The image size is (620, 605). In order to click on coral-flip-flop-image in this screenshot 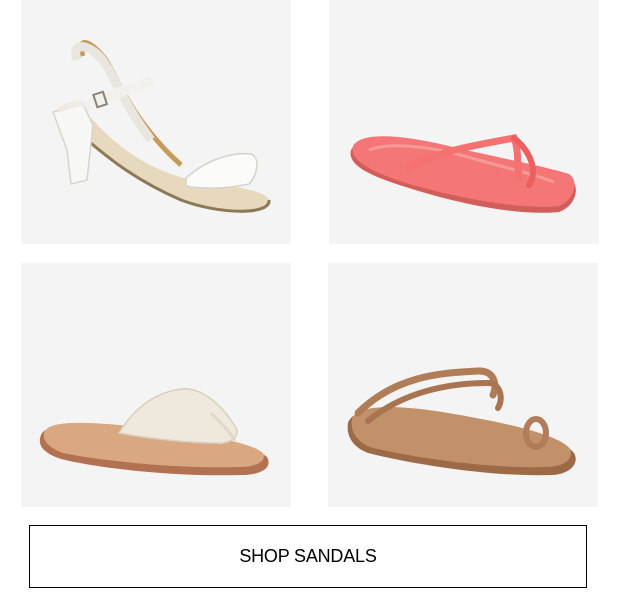, I will do `click(463, 173)`.